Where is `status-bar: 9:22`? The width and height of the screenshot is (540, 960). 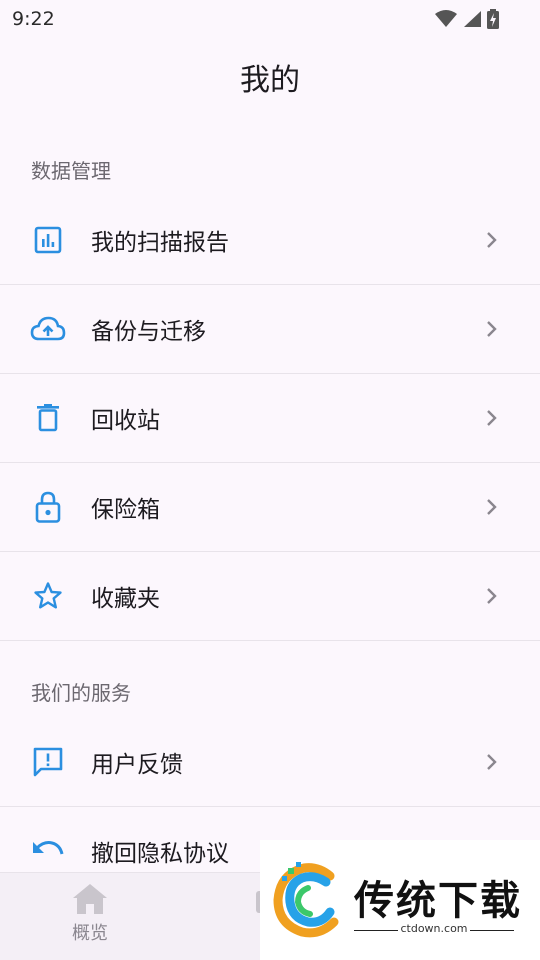 status-bar: 9:22 is located at coordinates (270, 19).